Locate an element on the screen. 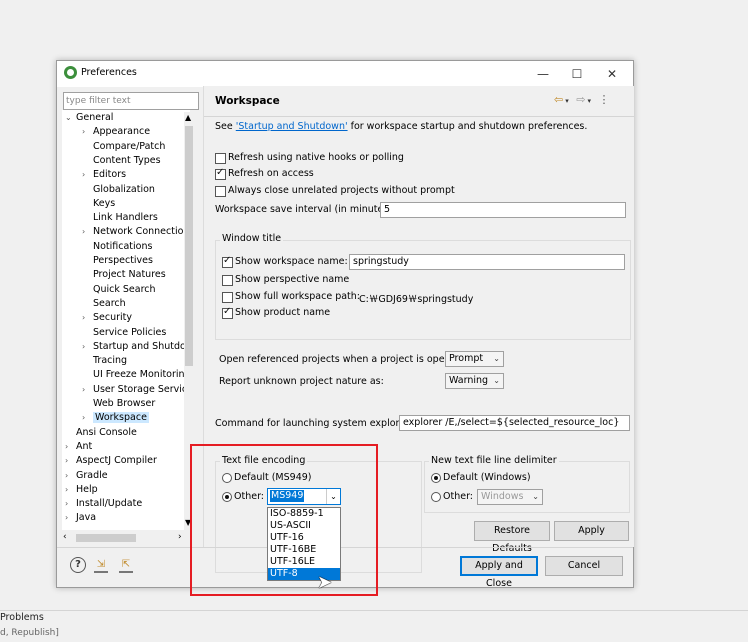 The width and height of the screenshot is (748, 642). show-workspace-name-label: Show workspace name: is located at coordinates (291, 261).